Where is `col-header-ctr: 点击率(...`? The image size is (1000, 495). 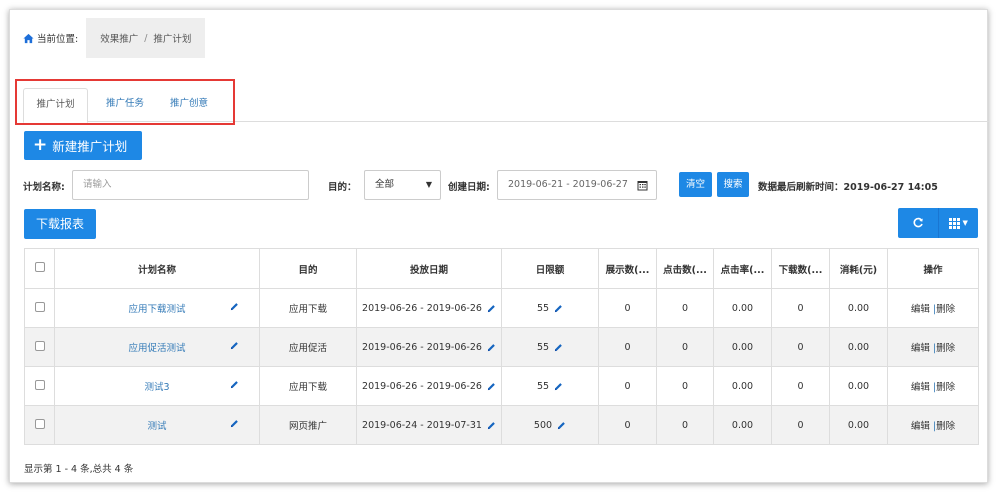 col-header-ctr: 点击率(... is located at coordinates (742, 268).